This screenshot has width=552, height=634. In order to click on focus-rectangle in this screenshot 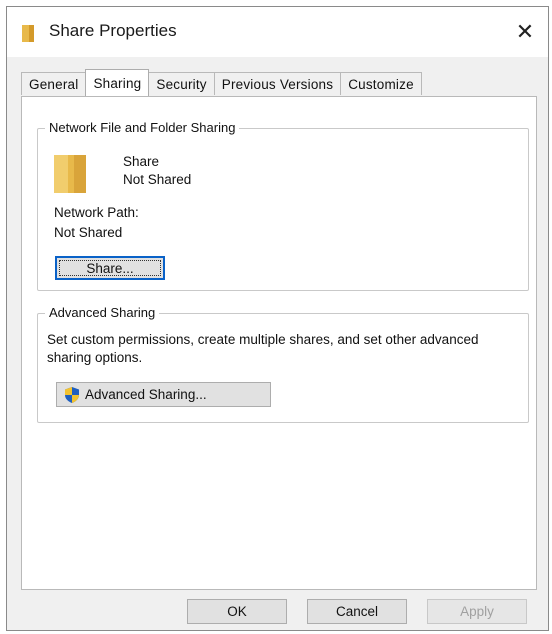, I will do `click(110, 268)`.